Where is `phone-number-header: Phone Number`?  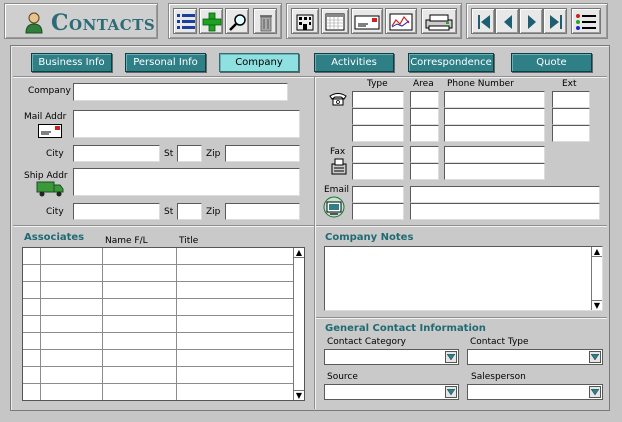
phone-number-header: Phone Number is located at coordinates (480, 84).